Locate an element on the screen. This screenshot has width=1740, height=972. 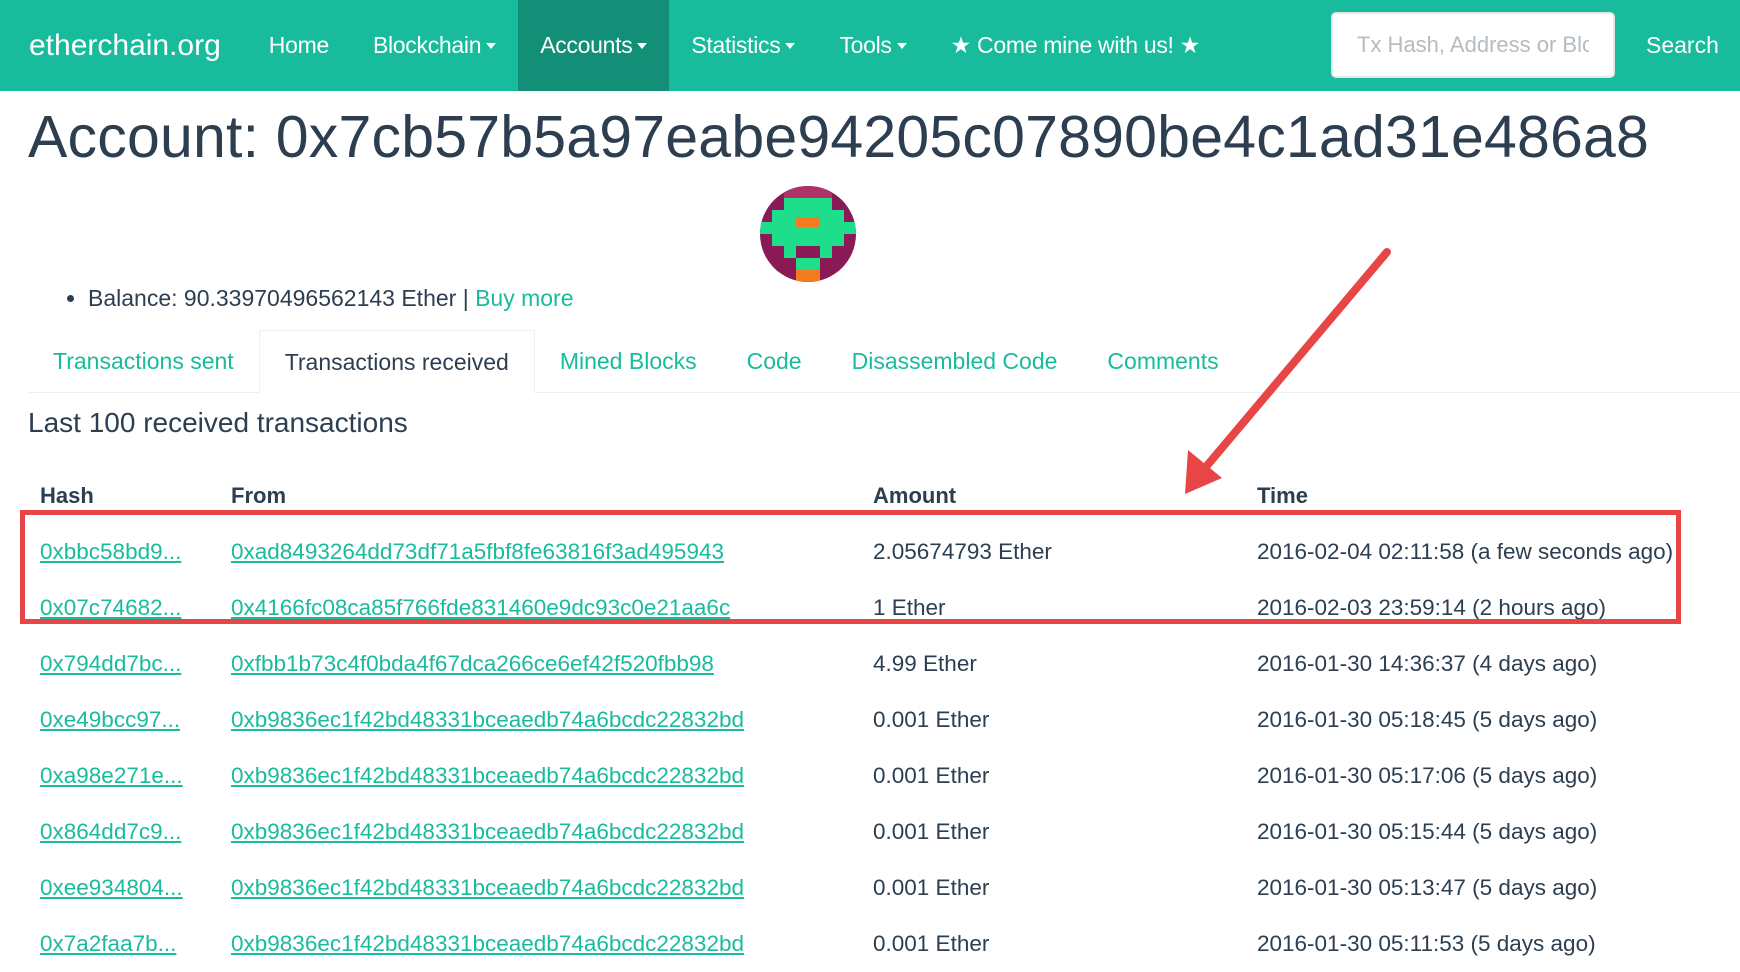
nav-item-1: Blockchain is located at coordinates (434, 45).